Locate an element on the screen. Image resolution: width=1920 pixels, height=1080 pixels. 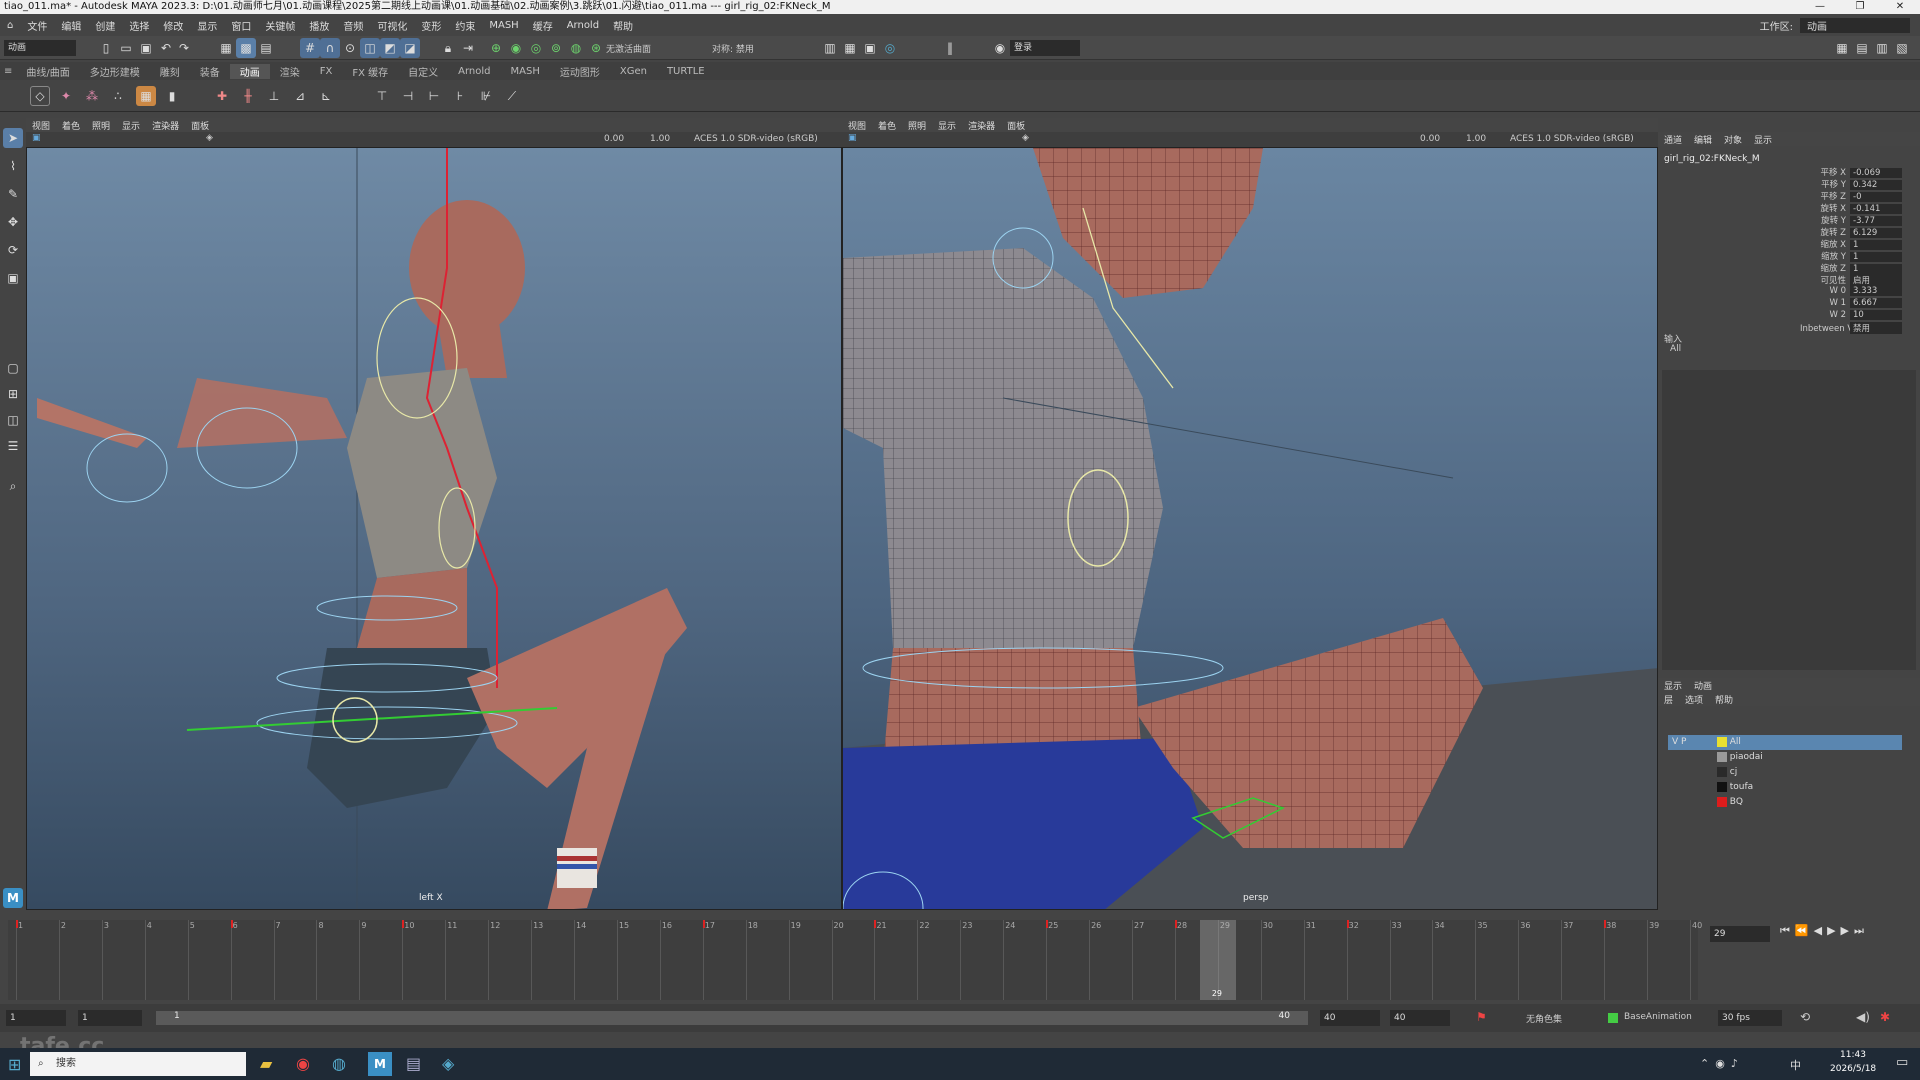
layer-menu-layers: 层 is located at coordinates (1668, 699).